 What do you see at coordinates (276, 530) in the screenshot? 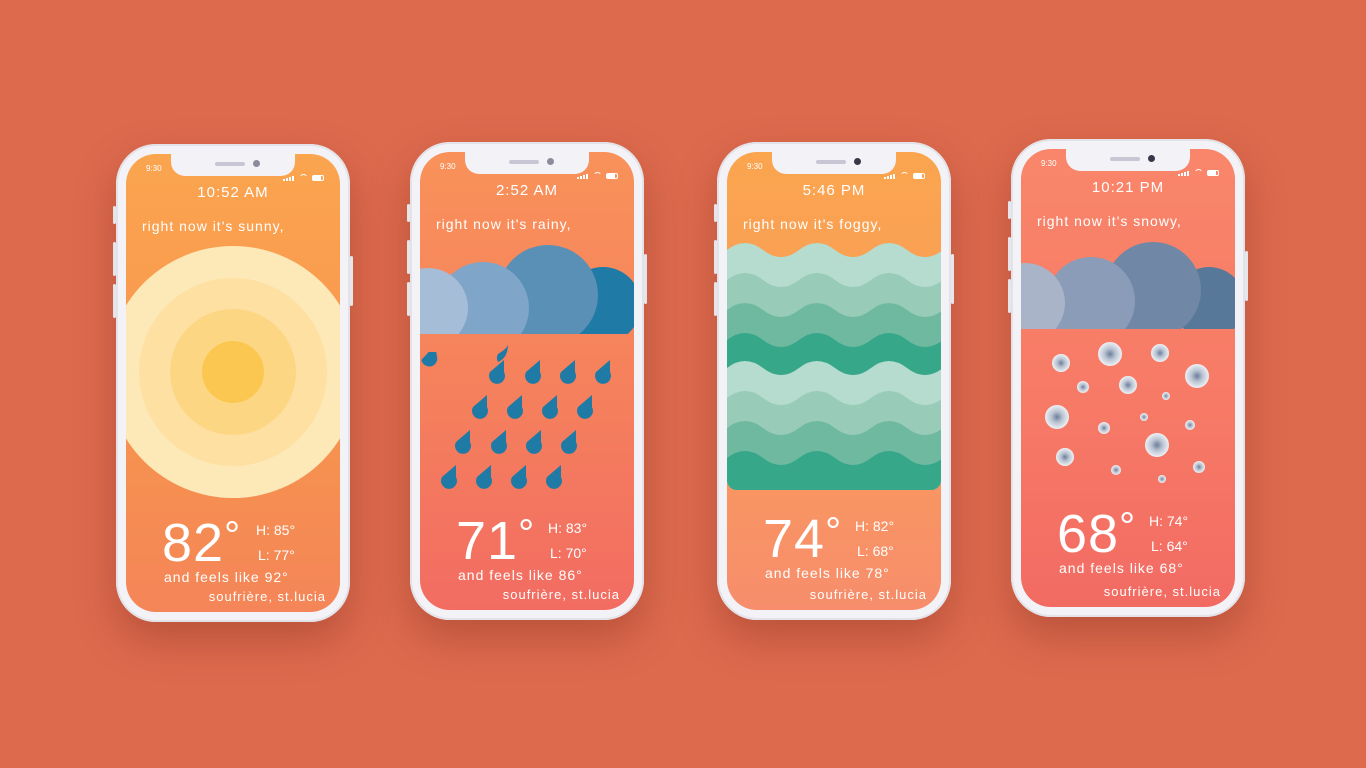
I see `high-temp: H: 85°` at bounding box center [276, 530].